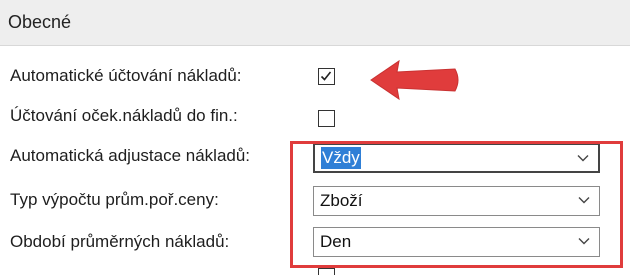 This screenshot has height=275, width=630. What do you see at coordinates (414, 80) in the screenshot?
I see `annotation-arrow-icon` at bounding box center [414, 80].